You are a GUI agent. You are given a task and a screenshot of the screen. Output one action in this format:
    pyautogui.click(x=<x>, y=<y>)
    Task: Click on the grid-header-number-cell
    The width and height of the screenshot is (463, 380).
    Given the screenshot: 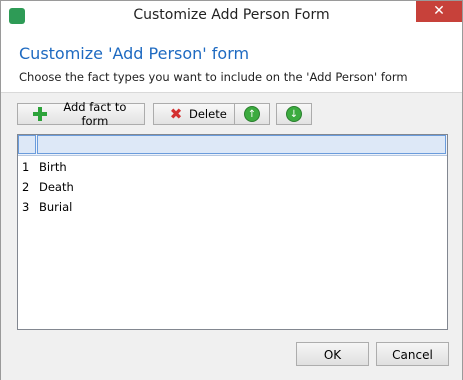 What is the action you would take?
    pyautogui.click(x=27, y=144)
    